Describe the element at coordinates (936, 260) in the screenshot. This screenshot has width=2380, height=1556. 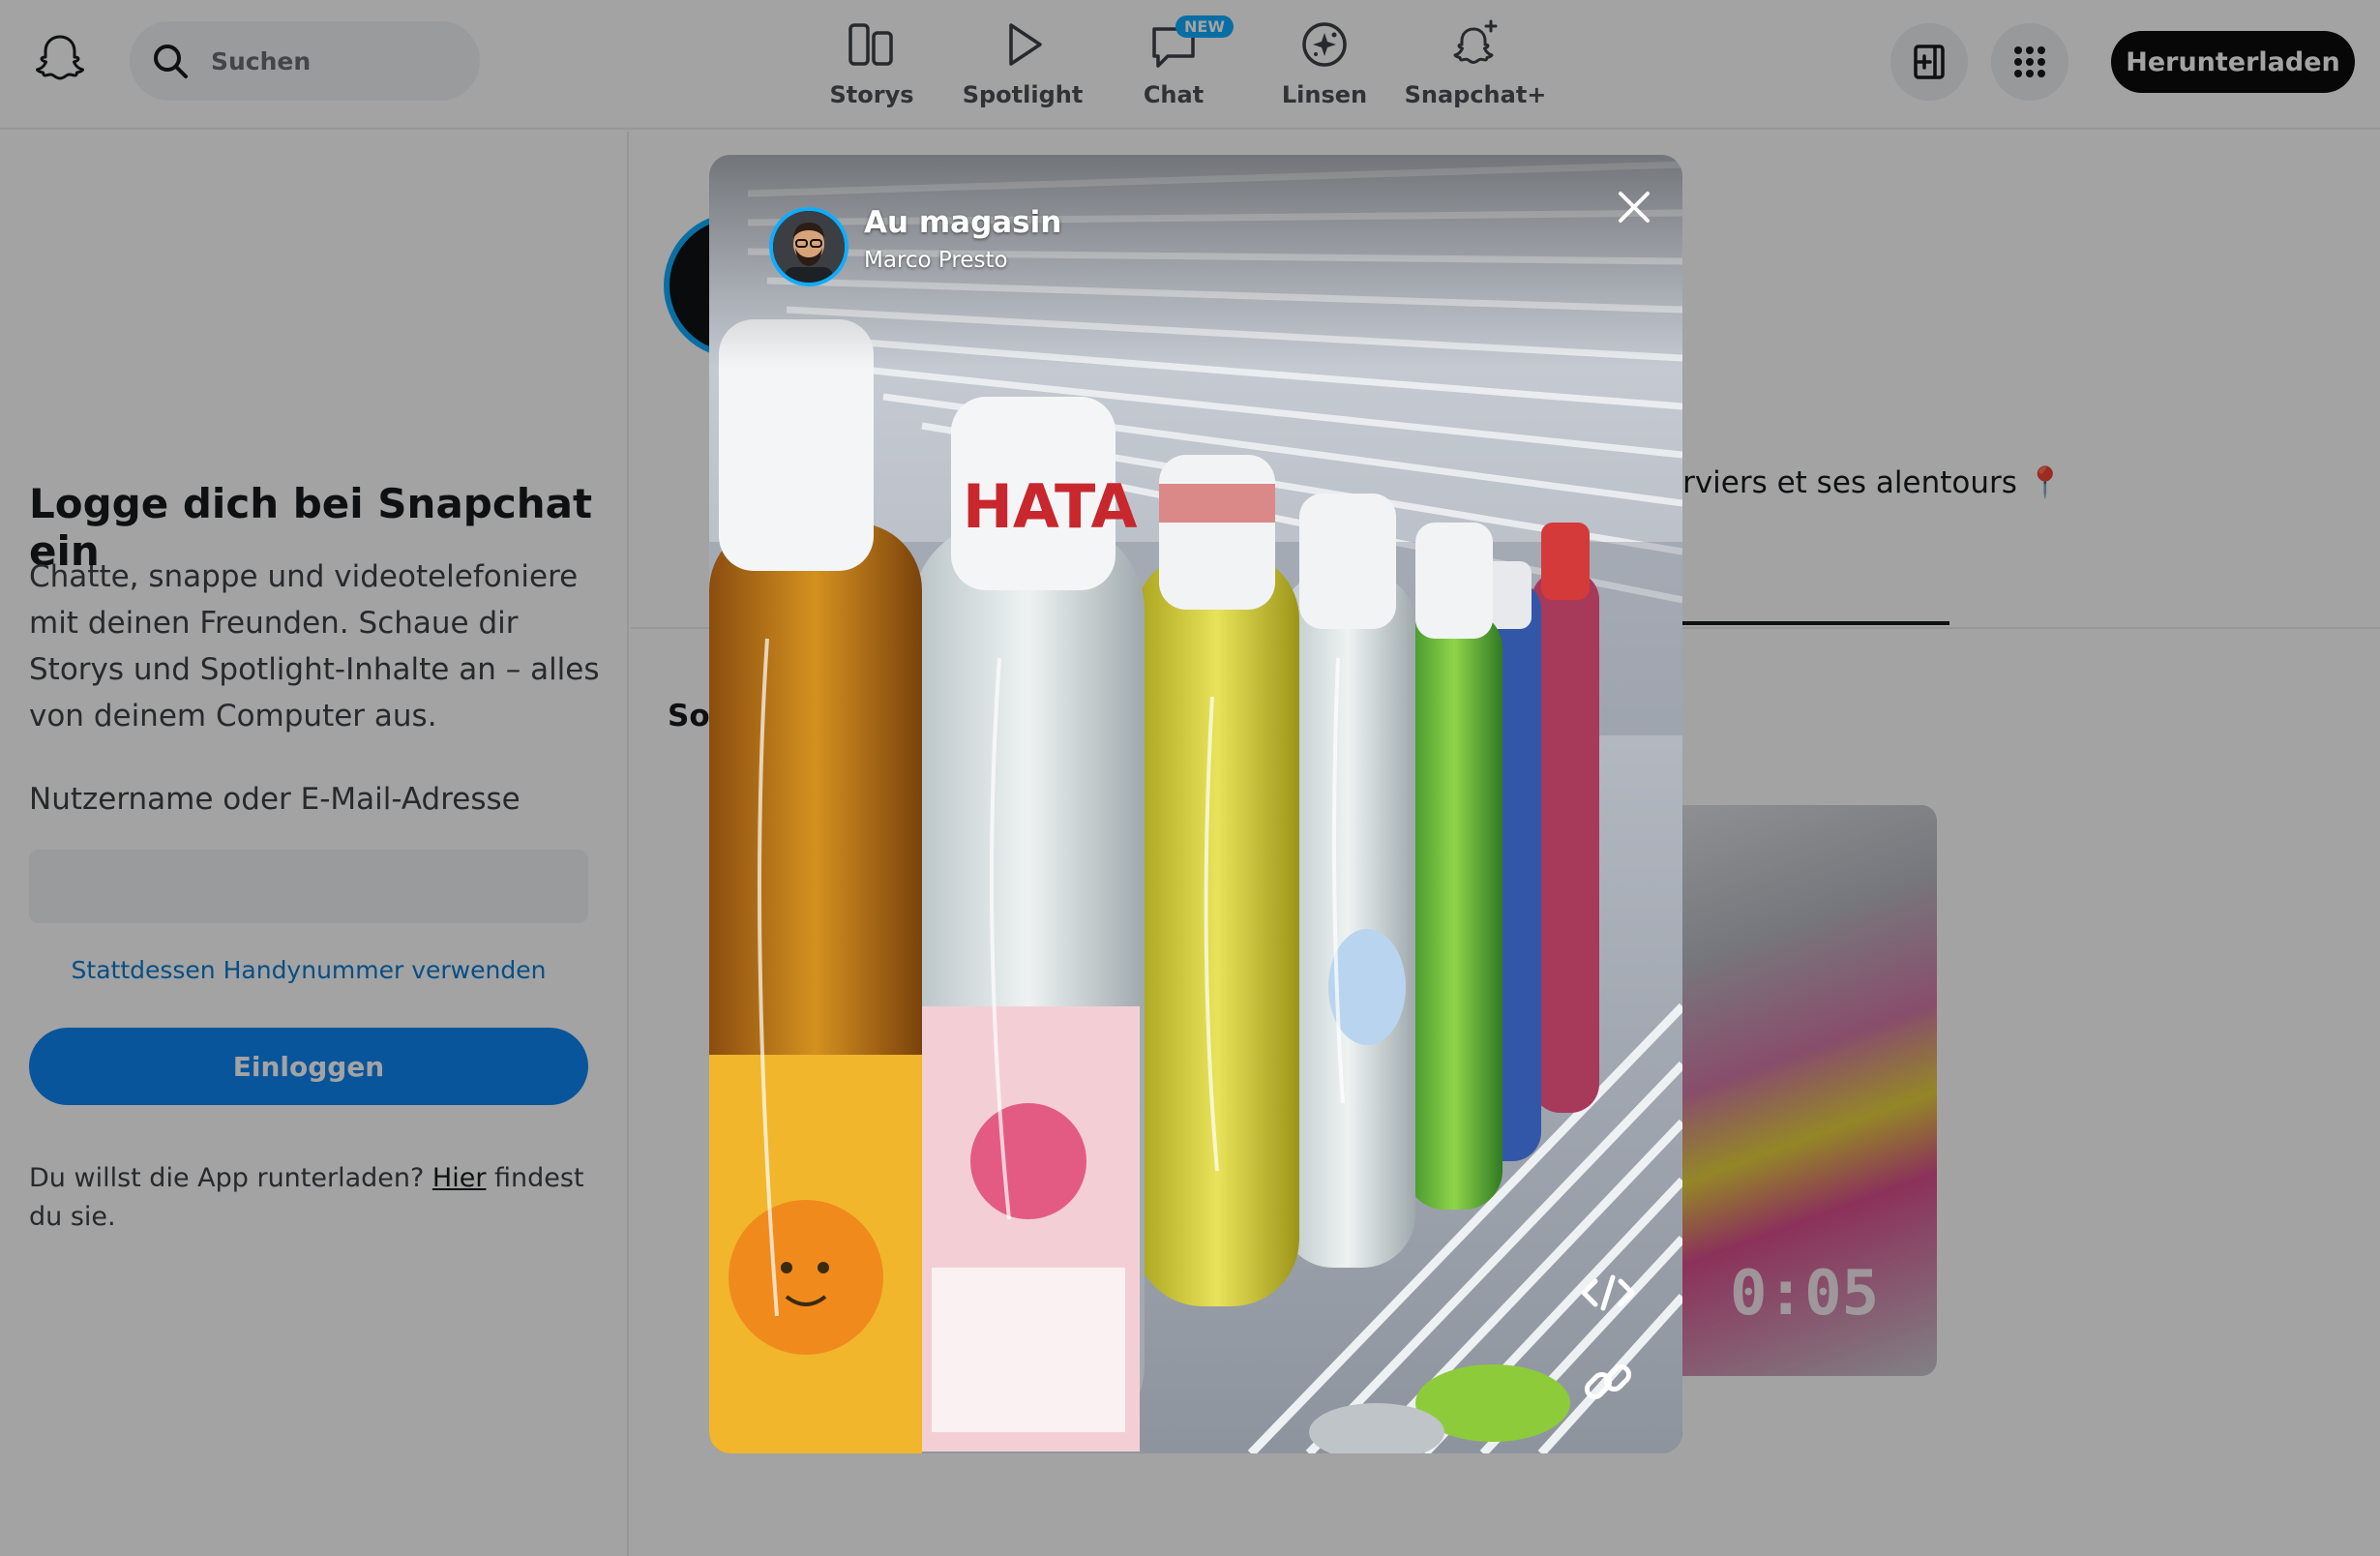
I see `story-author-name: Marco Presto` at that location.